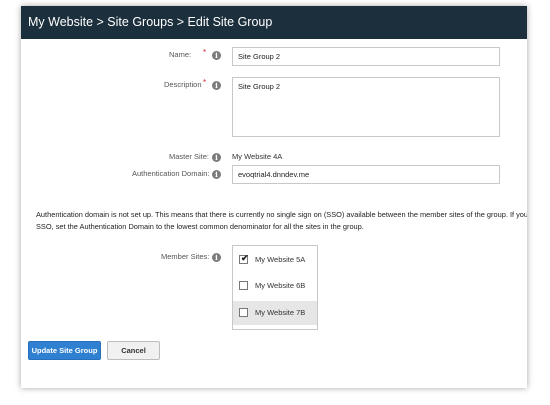  Describe the element at coordinates (185, 256) in the screenshot. I see `member-sites-label: Member Sites:` at that location.